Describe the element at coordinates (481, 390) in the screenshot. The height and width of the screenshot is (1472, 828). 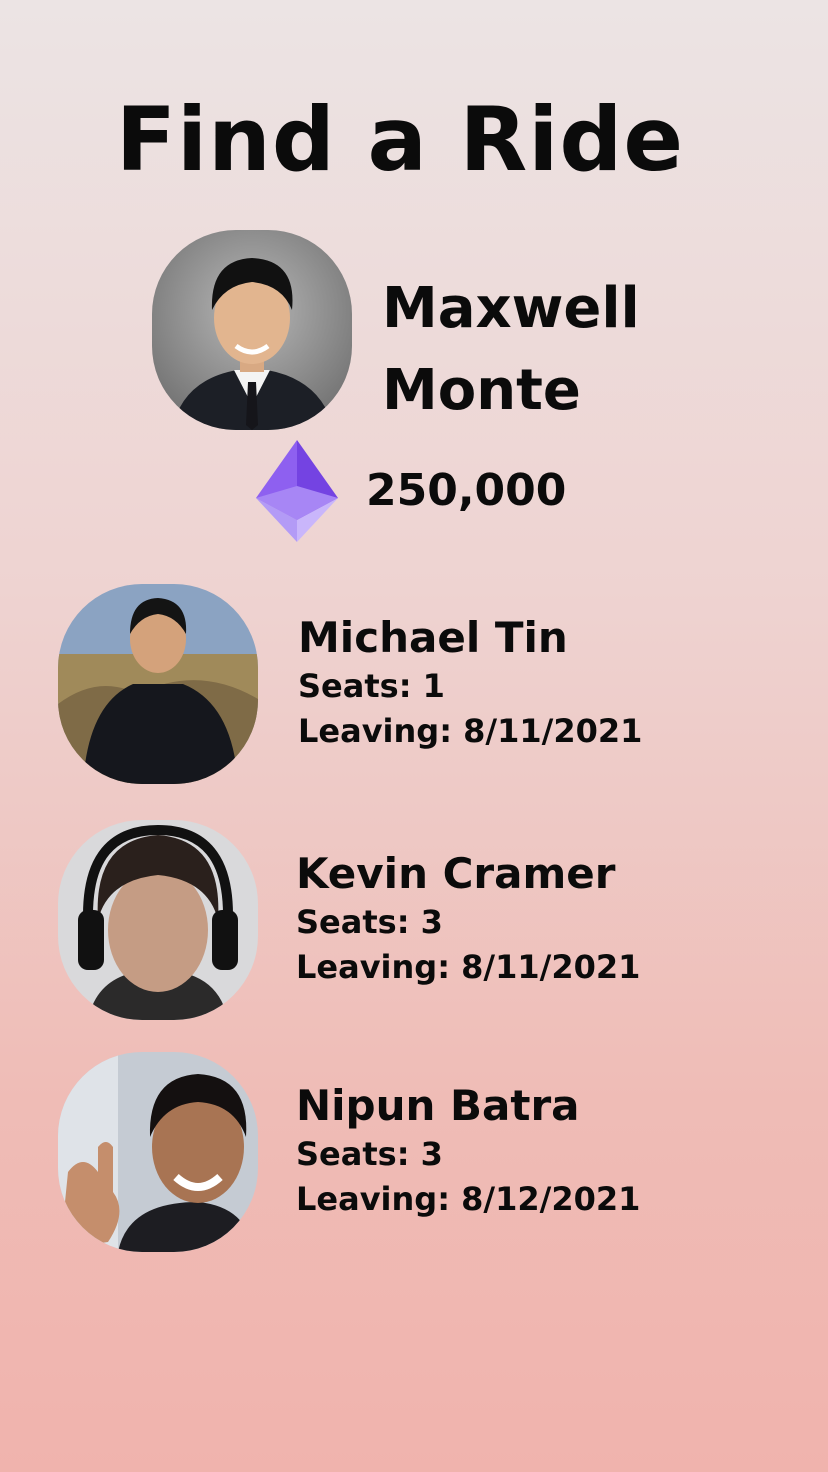
I see `user-last-name: Monte` at that location.